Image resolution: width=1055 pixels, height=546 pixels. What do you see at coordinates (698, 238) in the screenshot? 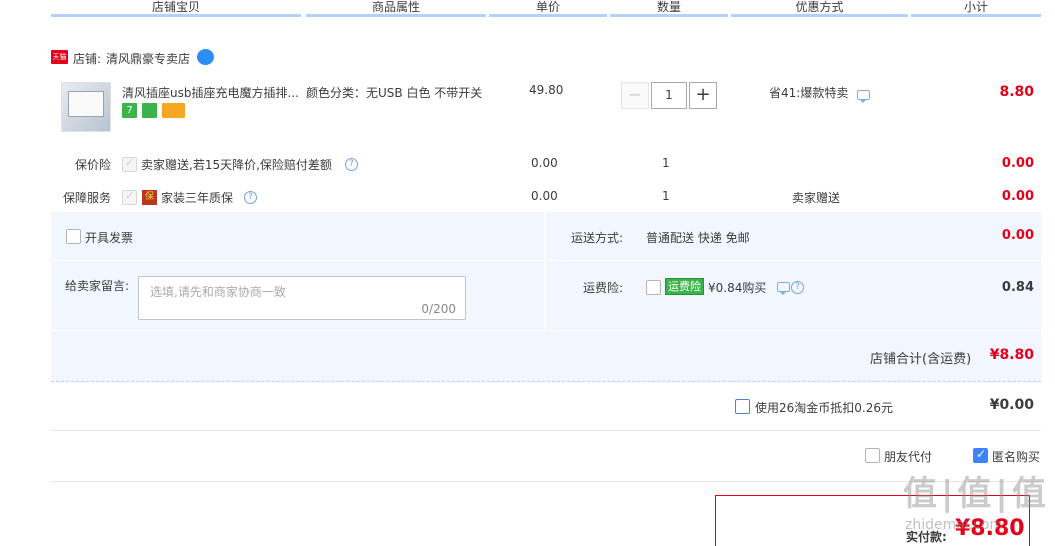
I see `shipping-method: 普通配送 快递 免邮` at bounding box center [698, 238].